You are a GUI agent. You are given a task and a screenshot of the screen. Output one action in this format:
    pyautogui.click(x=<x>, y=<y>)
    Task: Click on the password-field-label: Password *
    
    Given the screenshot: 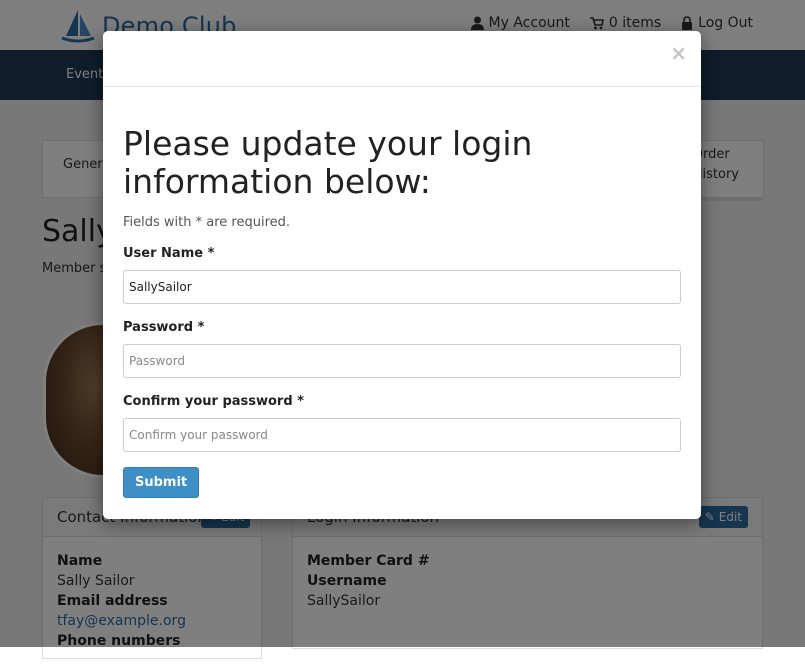 What is the action you would take?
    pyautogui.click(x=164, y=327)
    